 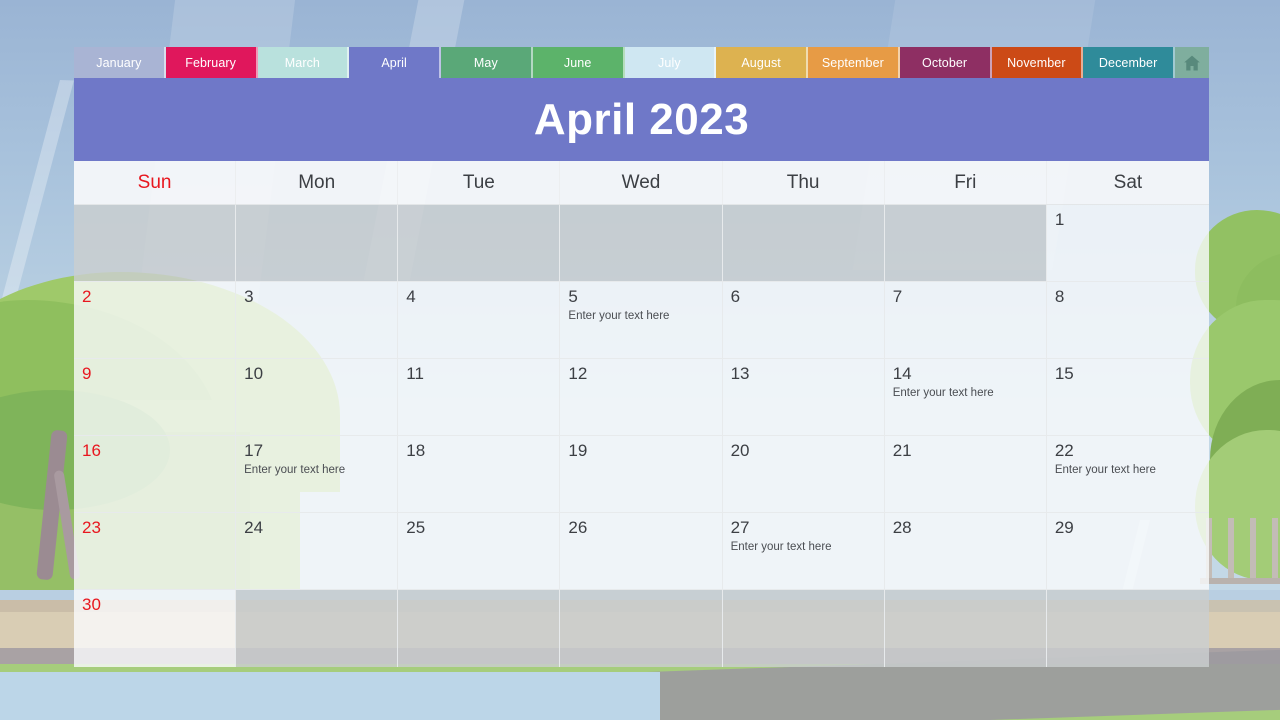 I want to click on weekday-header-tue: Tue, so click(x=479, y=182).